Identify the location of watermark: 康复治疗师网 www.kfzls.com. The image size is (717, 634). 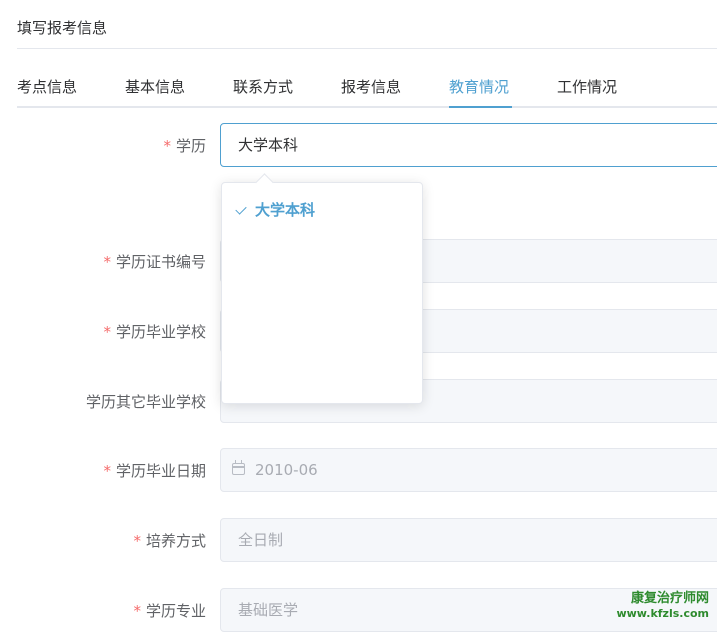
(662, 606).